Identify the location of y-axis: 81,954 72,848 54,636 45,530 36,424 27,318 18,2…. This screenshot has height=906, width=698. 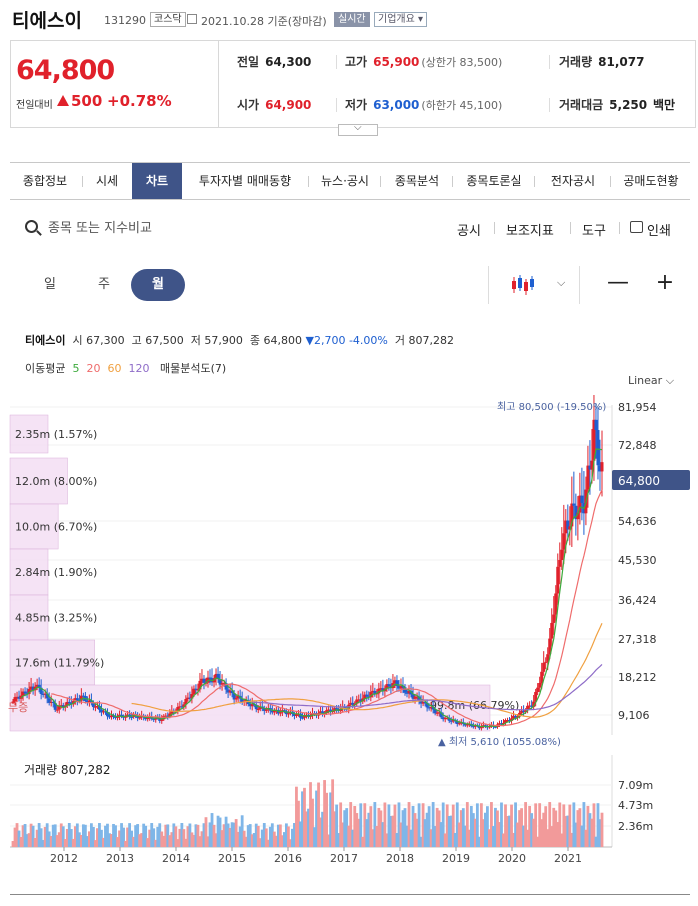
(651, 561).